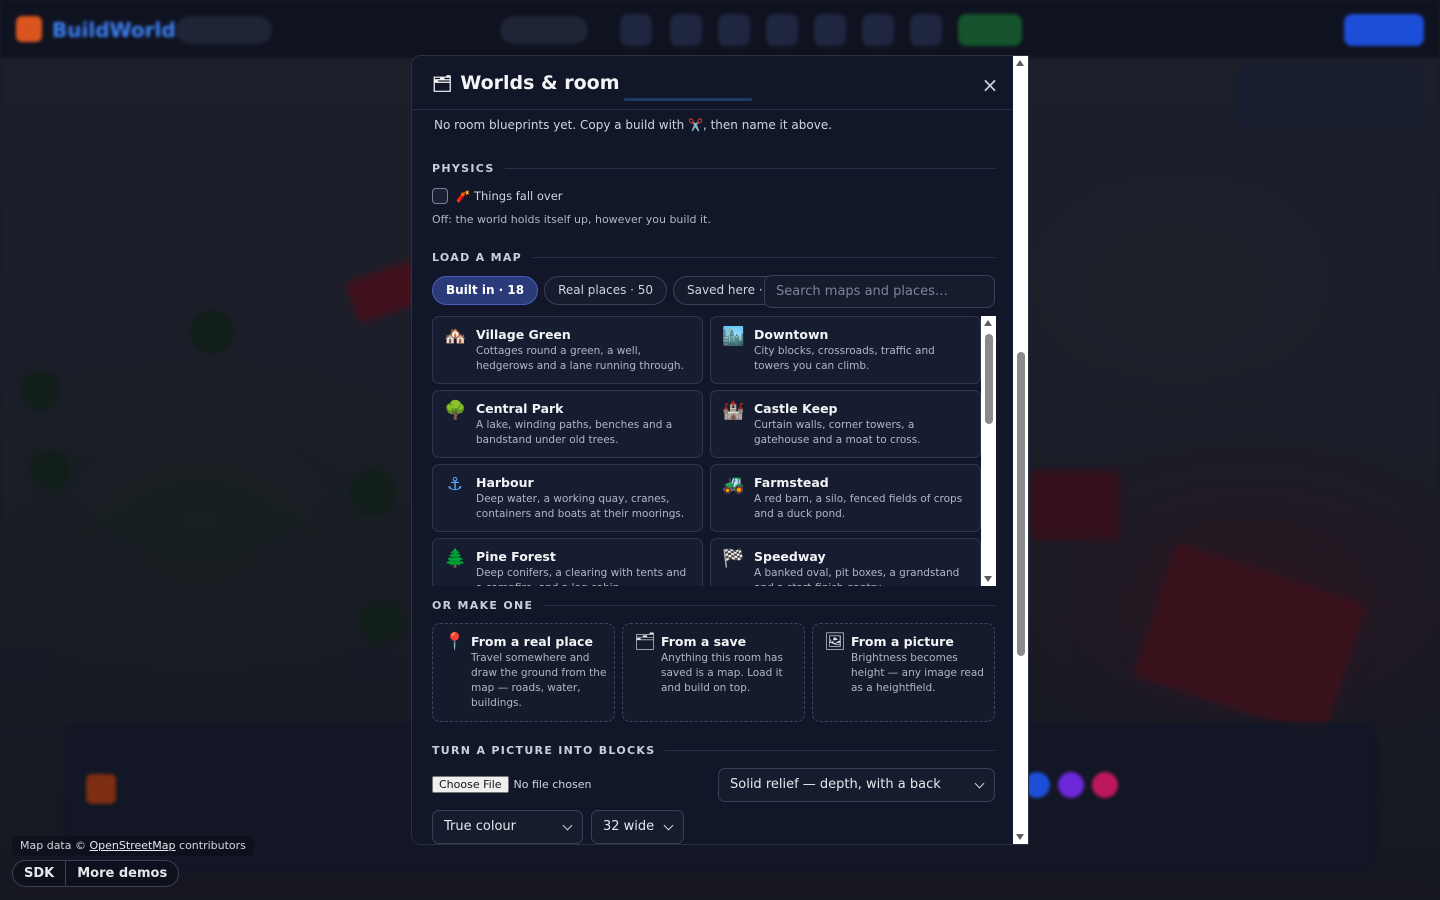 The height and width of the screenshot is (900, 1440). What do you see at coordinates (455, 410) in the screenshot?
I see `tree-icon: 🌳` at bounding box center [455, 410].